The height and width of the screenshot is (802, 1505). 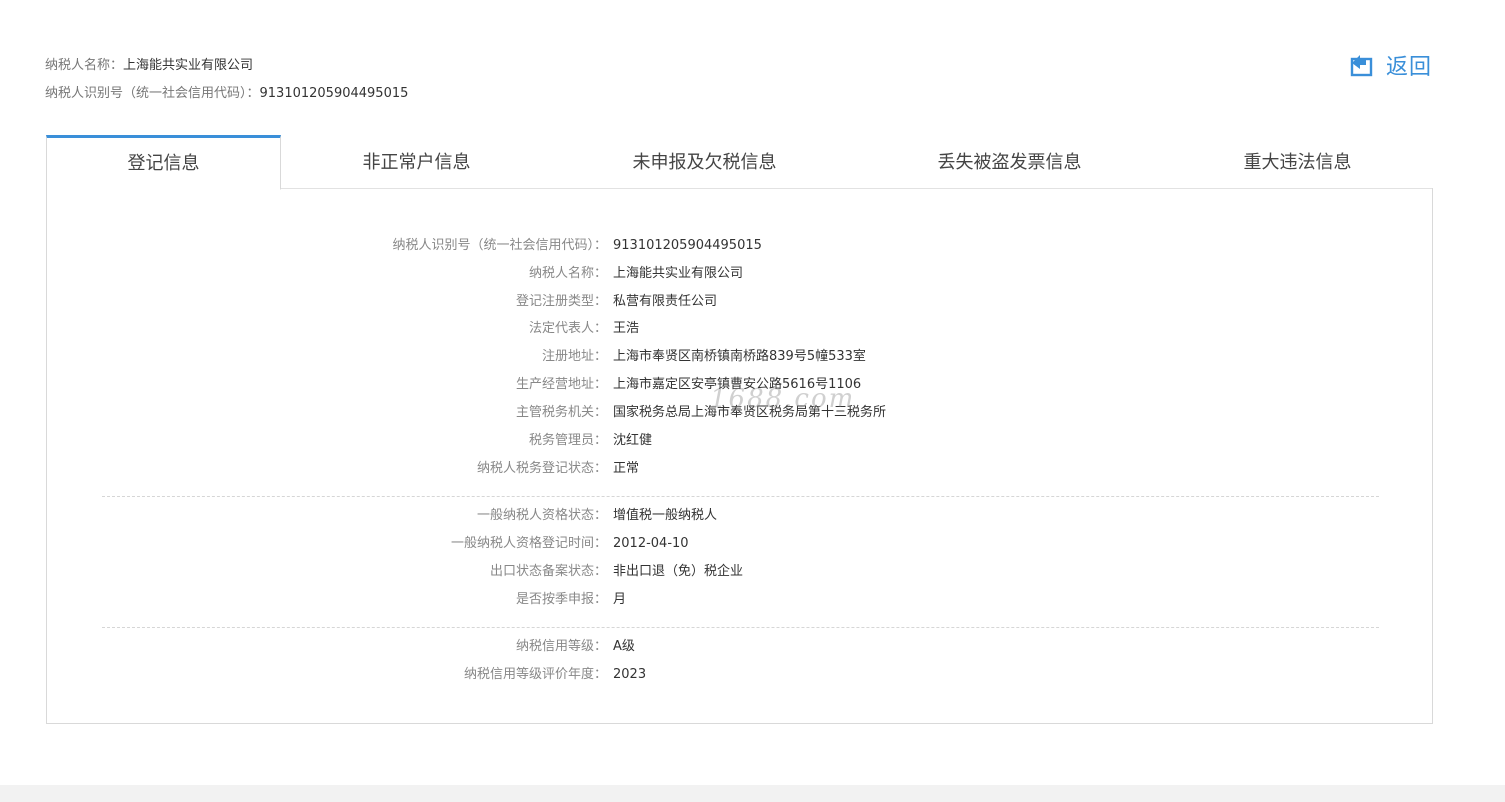 I want to click on field-value: 正常, so click(x=626, y=468).